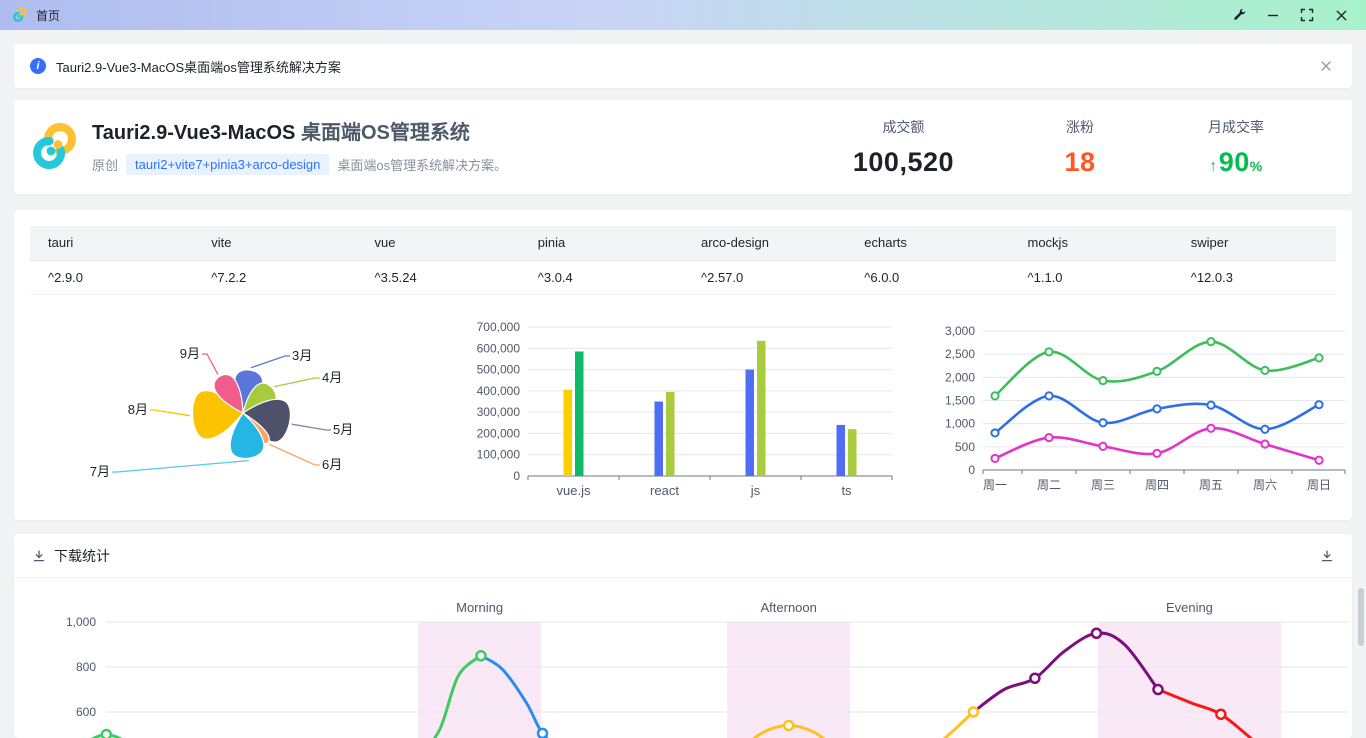 The height and width of the screenshot is (738, 1366). What do you see at coordinates (112, 243) in the screenshot?
I see `table-header-cell: tauri` at bounding box center [112, 243].